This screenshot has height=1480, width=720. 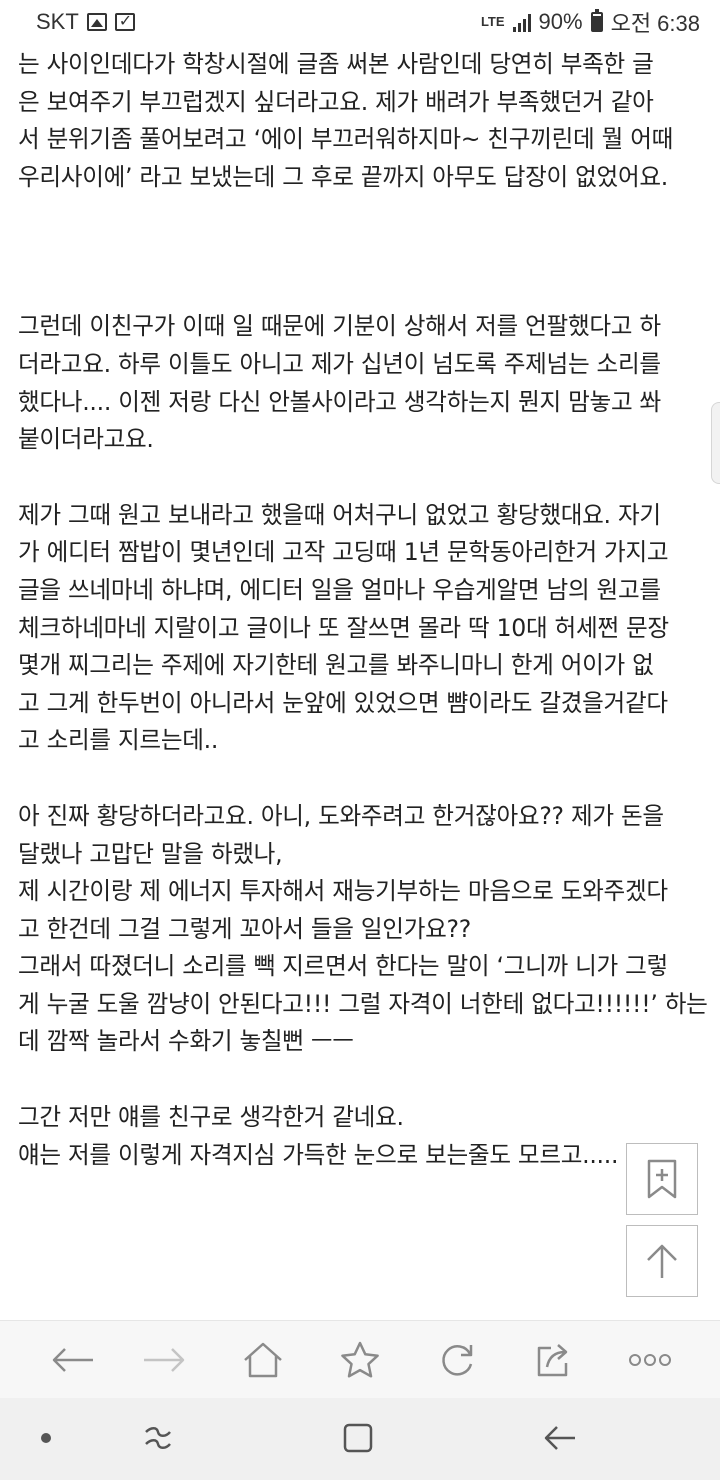 What do you see at coordinates (343, 552) in the screenshot?
I see `text-line: 가 에디터 짬밥이 몇년인데 고작 고딩때 1년 문학동아리한거 가지고` at bounding box center [343, 552].